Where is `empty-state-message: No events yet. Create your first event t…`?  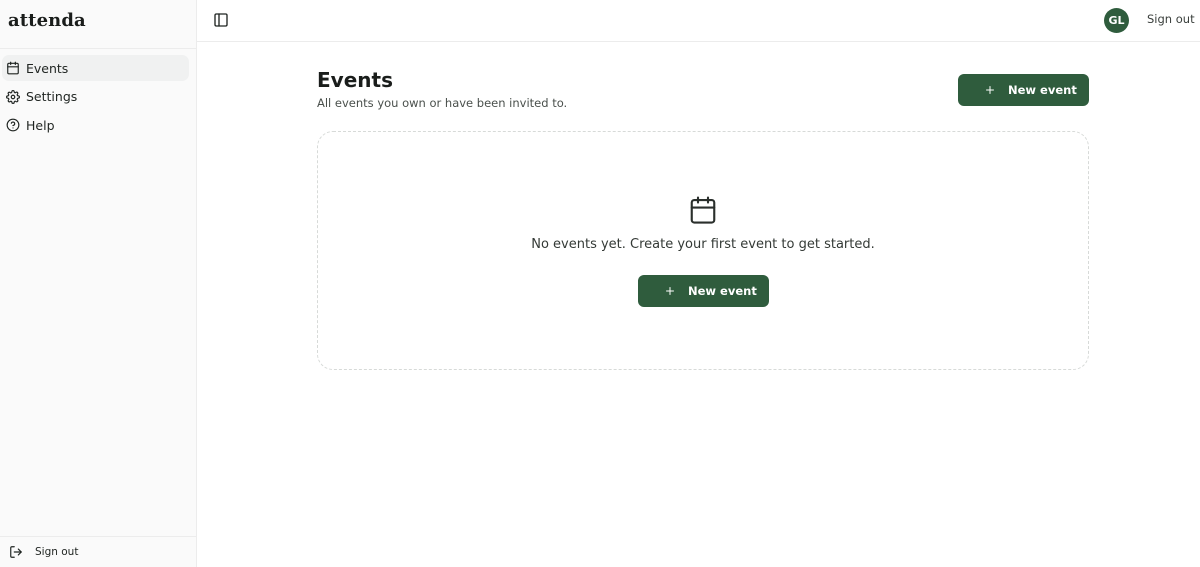
empty-state-message: No events yet. Create your first event t… is located at coordinates (703, 244).